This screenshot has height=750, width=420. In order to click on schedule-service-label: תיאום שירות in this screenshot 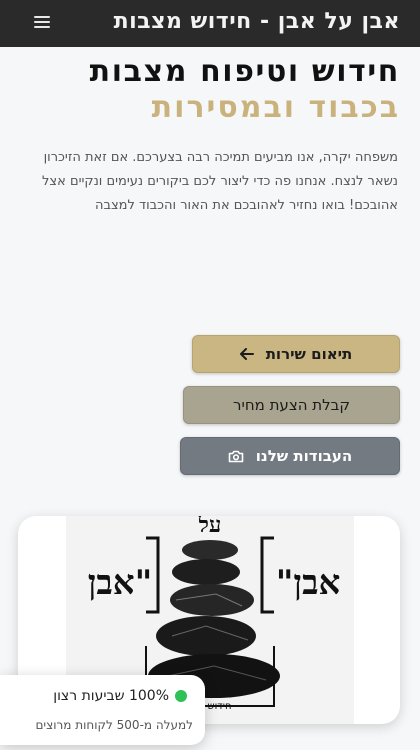, I will do `click(309, 354)`.